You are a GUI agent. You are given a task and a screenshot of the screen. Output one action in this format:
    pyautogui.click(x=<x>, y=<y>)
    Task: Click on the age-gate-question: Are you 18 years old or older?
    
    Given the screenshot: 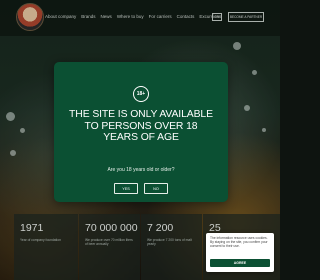 What is the action you would take?
    pyautogui.click(x=141, y=170)
    